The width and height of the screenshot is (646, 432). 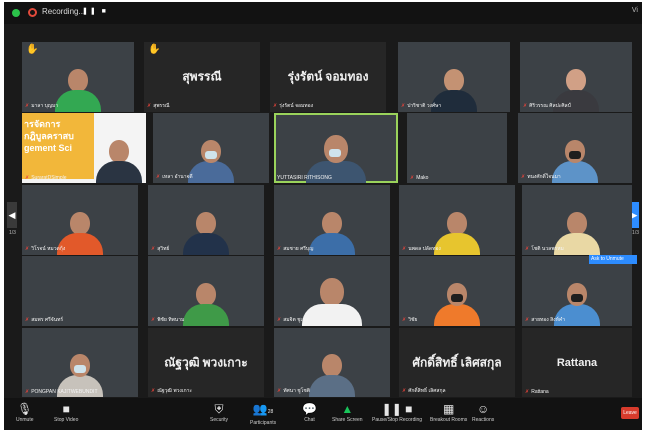 I want to click on participant-name: ✗ โชติ นวลพรหม, so click(x=544, y=249).